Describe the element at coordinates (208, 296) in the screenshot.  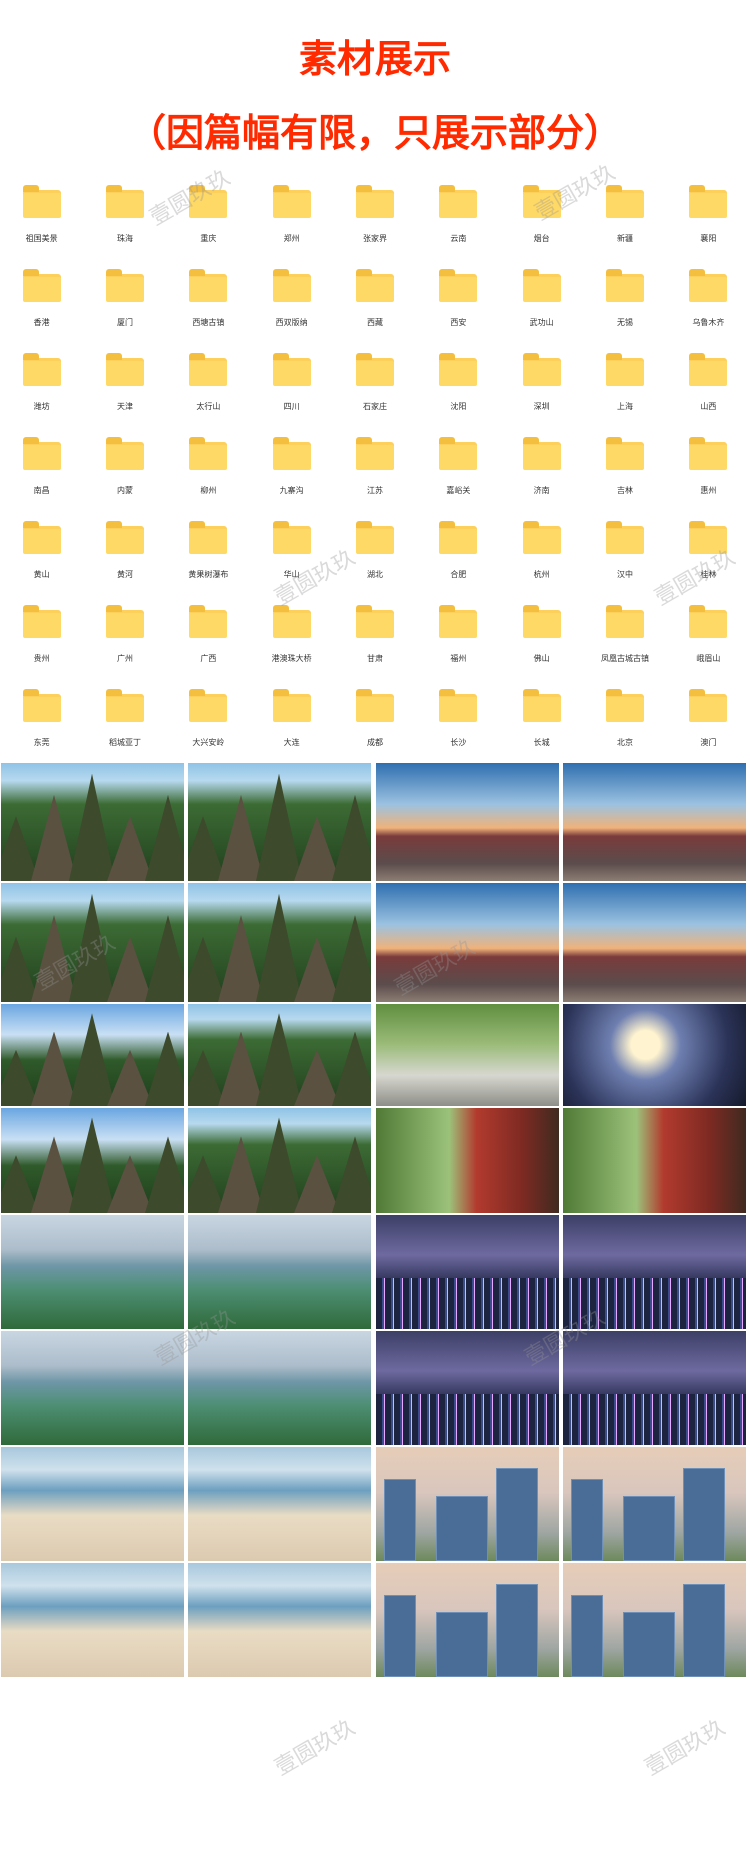
I see `folder-item: 西塘古镇` at that location.